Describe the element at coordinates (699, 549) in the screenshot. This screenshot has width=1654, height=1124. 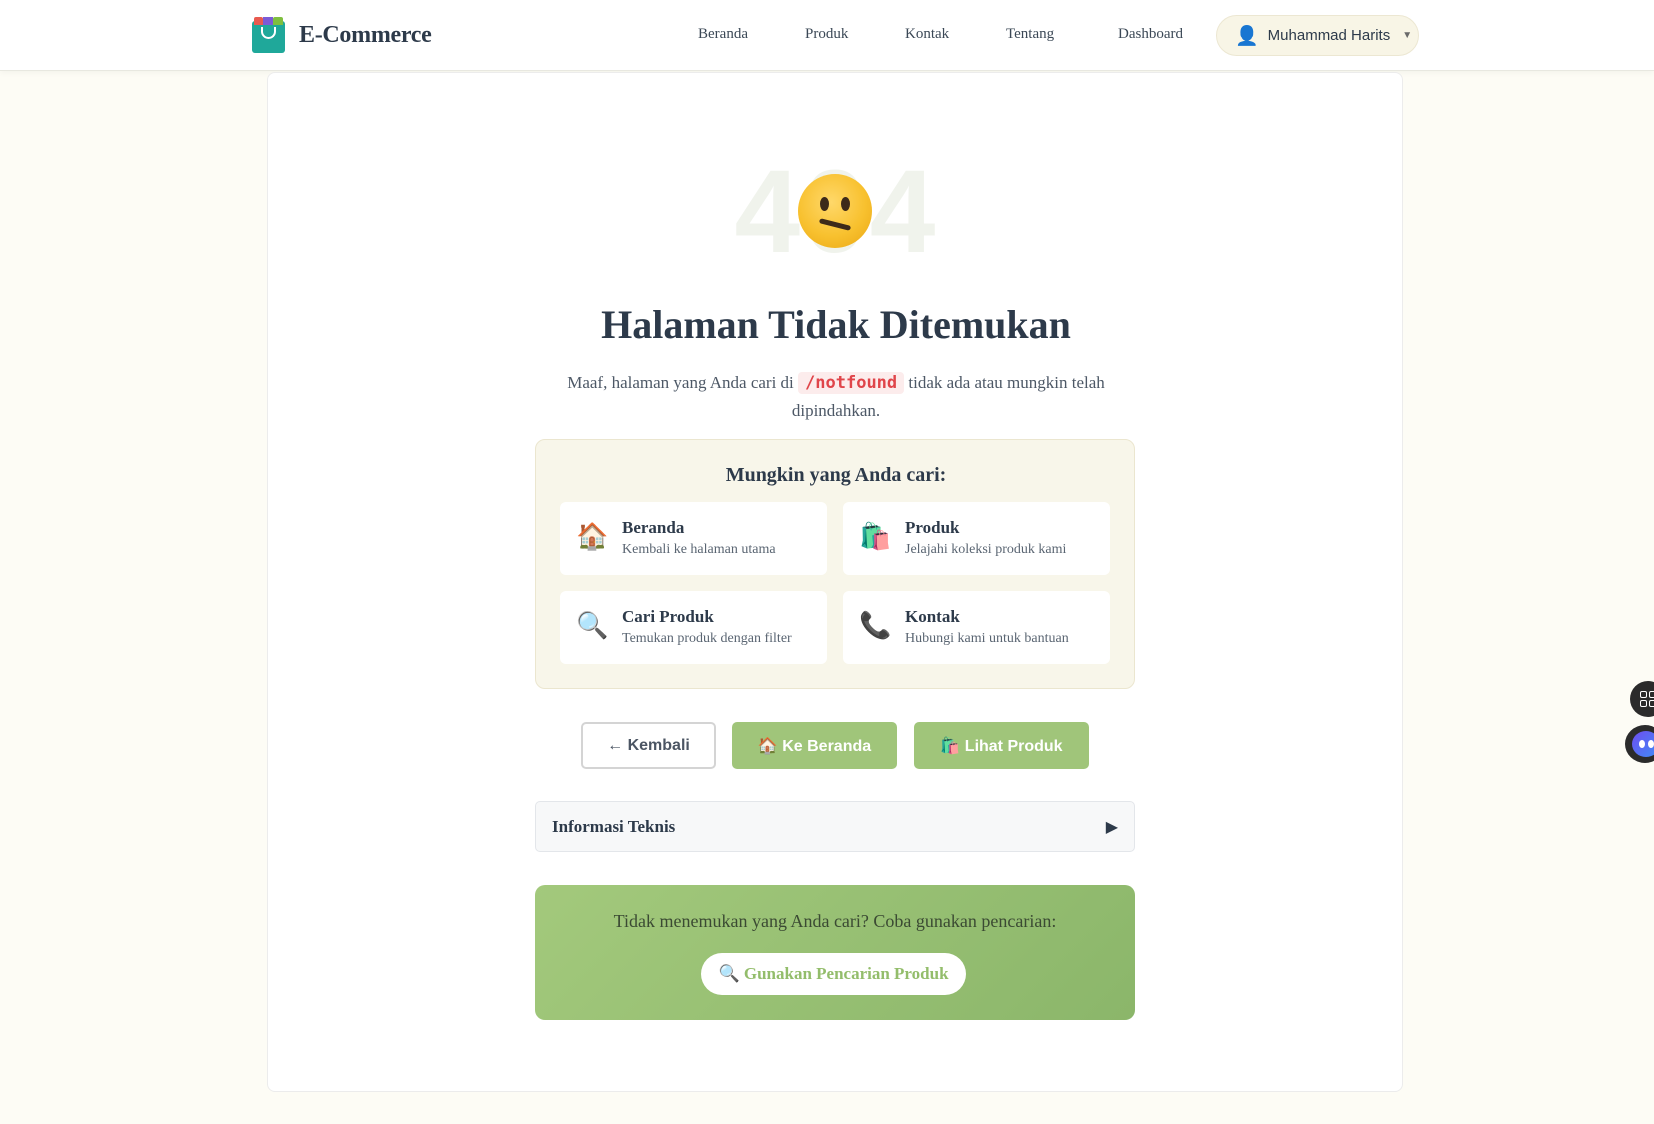
I see `suggestion-desc: Kembali ke halaman utama` at that location.